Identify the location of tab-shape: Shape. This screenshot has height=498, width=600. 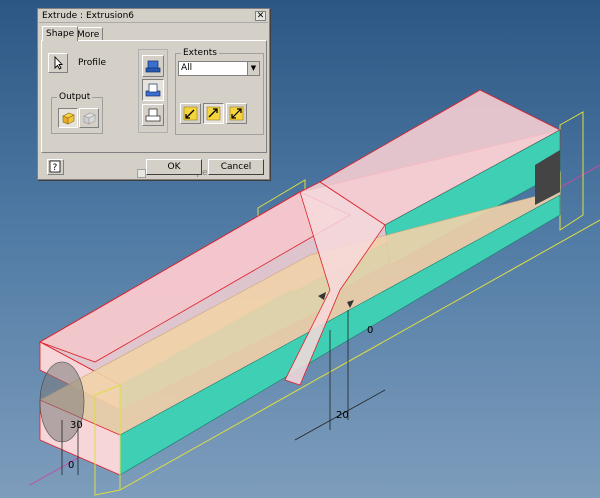
(60, 33).